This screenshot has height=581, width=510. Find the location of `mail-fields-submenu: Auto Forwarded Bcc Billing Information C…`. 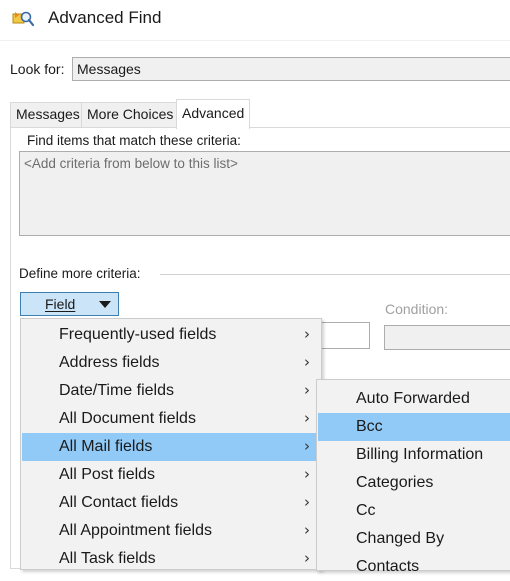

mail-fields-submenu: Auto Forwarded Bcc Billing Information C… is located at coordinates (413, 477).